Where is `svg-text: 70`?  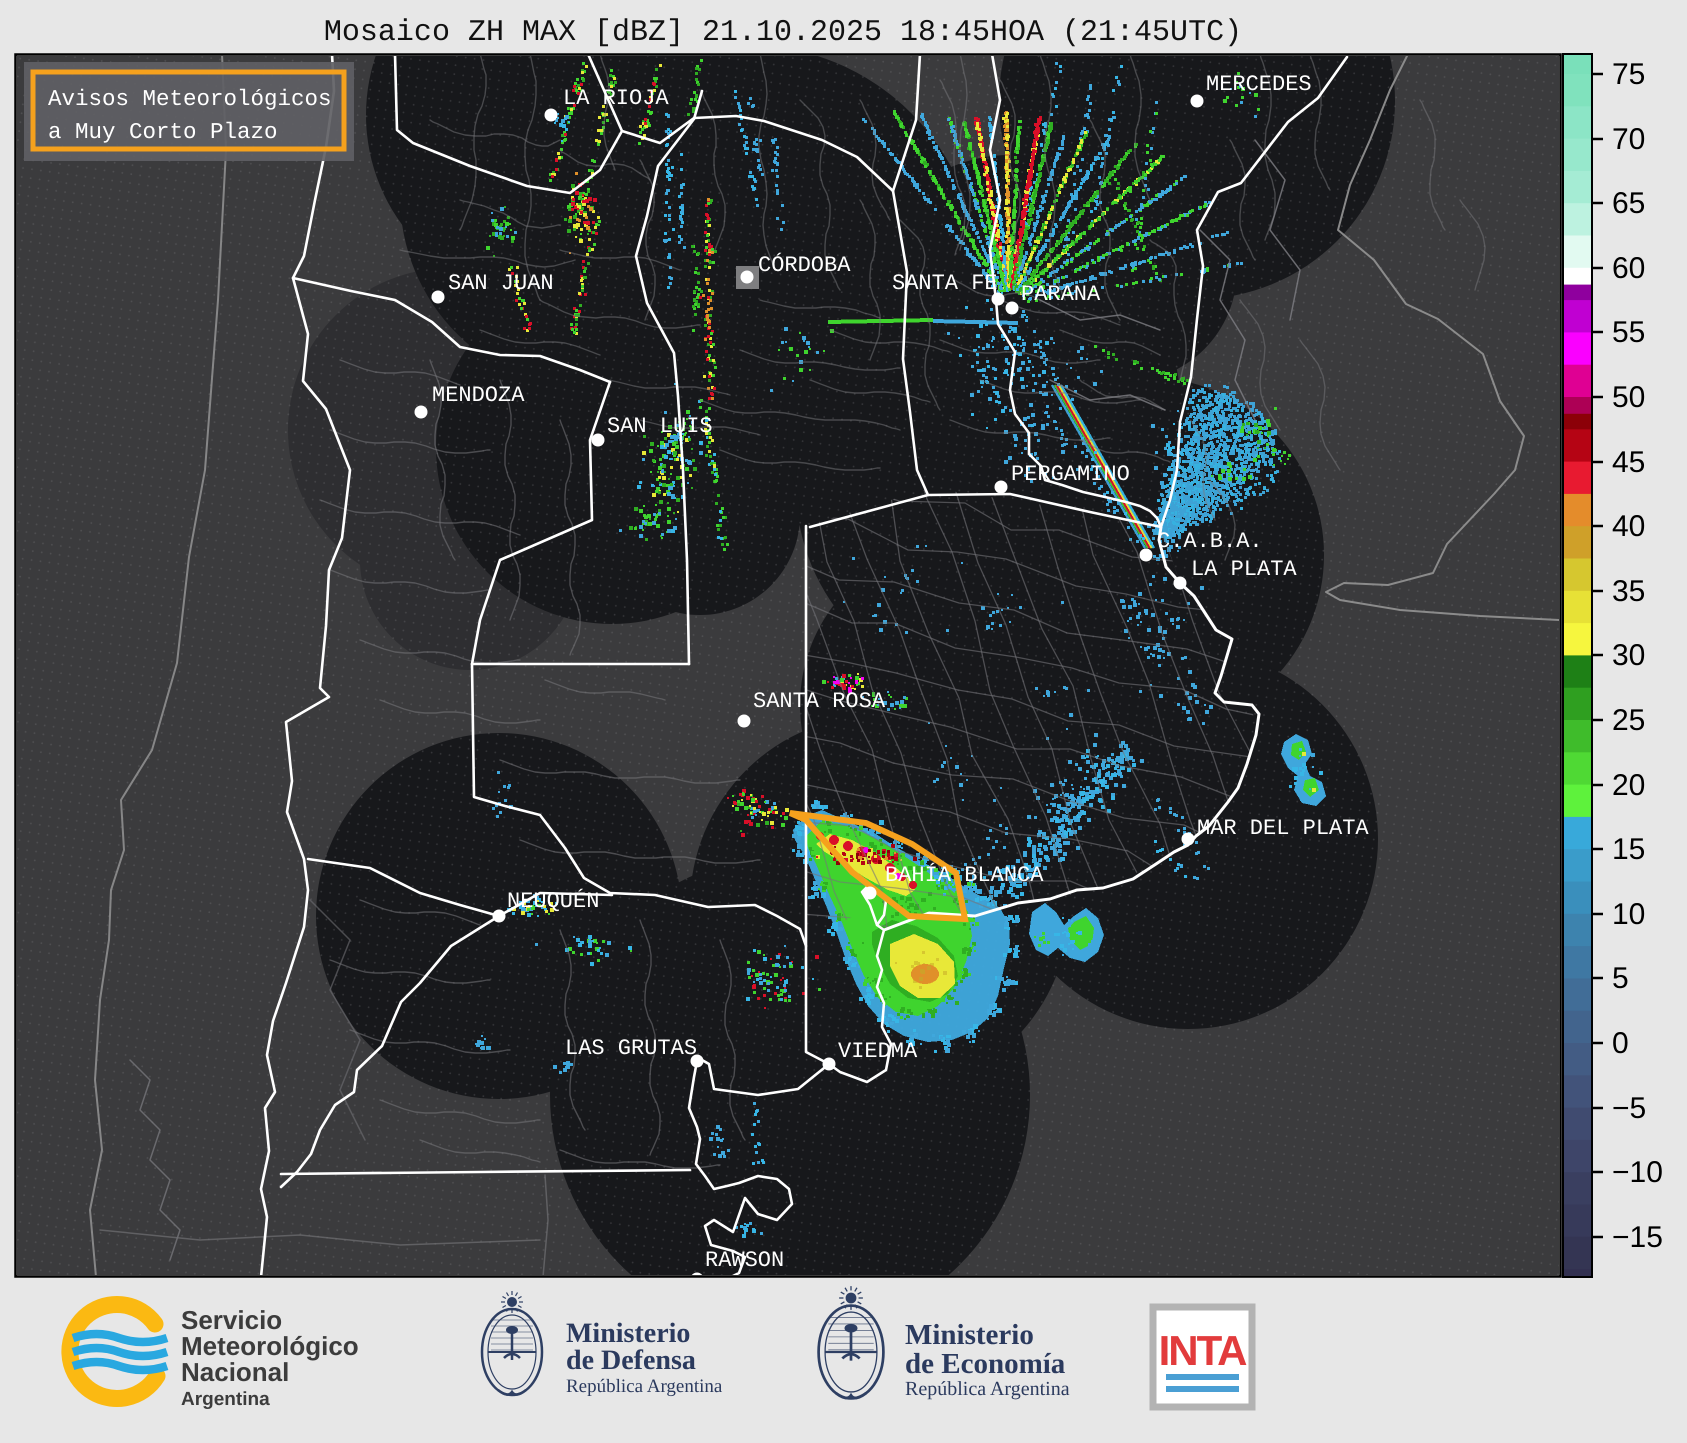 svg-text: 70 is located at coordinates (1628, 139).